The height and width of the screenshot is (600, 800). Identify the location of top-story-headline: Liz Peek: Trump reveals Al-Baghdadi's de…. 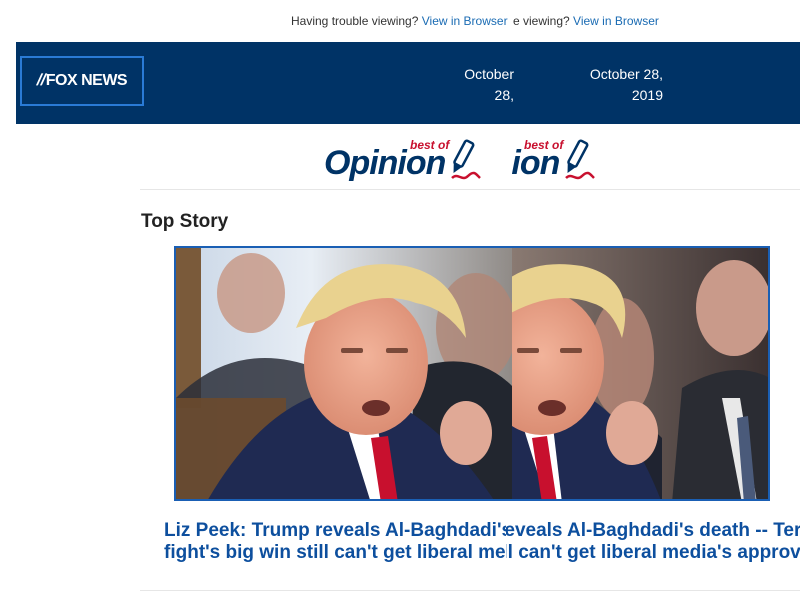
(337, 543).